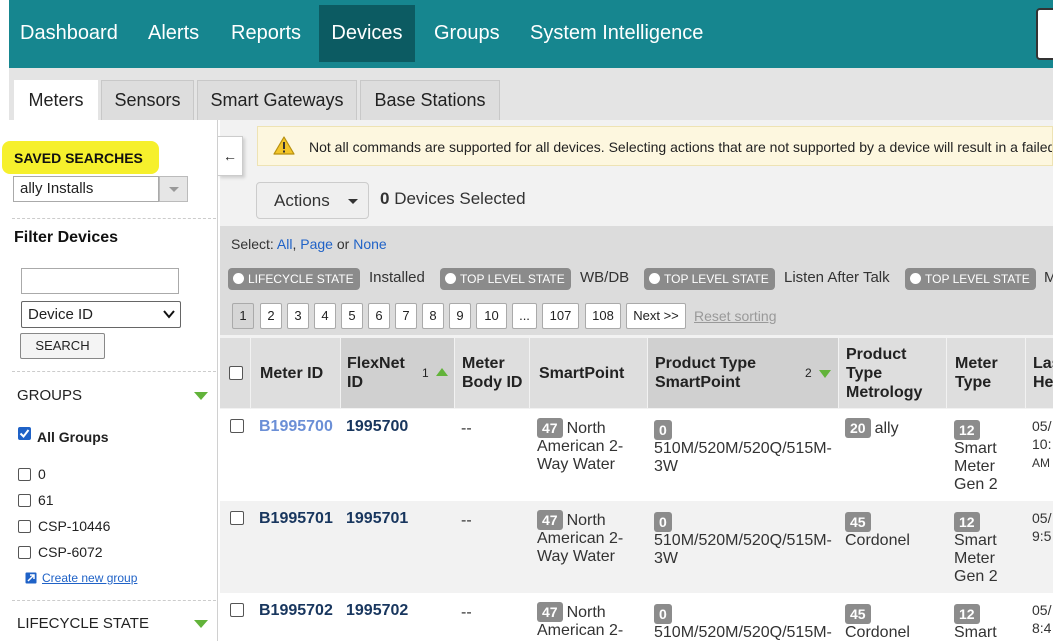 This screenshot has height=641, width=1053. What do you see at coordinates (892, 373) in the screenshot?
I see `column-header-product-type-metrology: Product Type Metrology` at bounding box center [892, 373].